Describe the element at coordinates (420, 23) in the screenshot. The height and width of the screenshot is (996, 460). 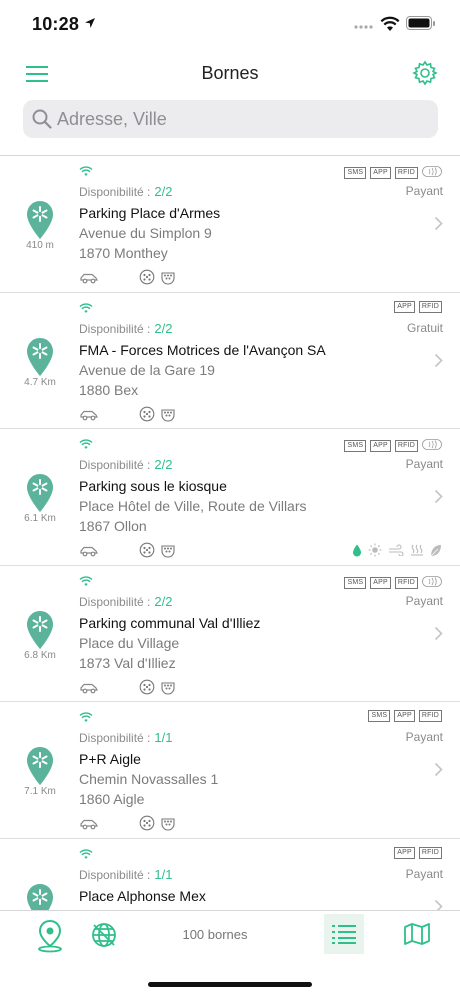
I see `battery-icon` at that location.